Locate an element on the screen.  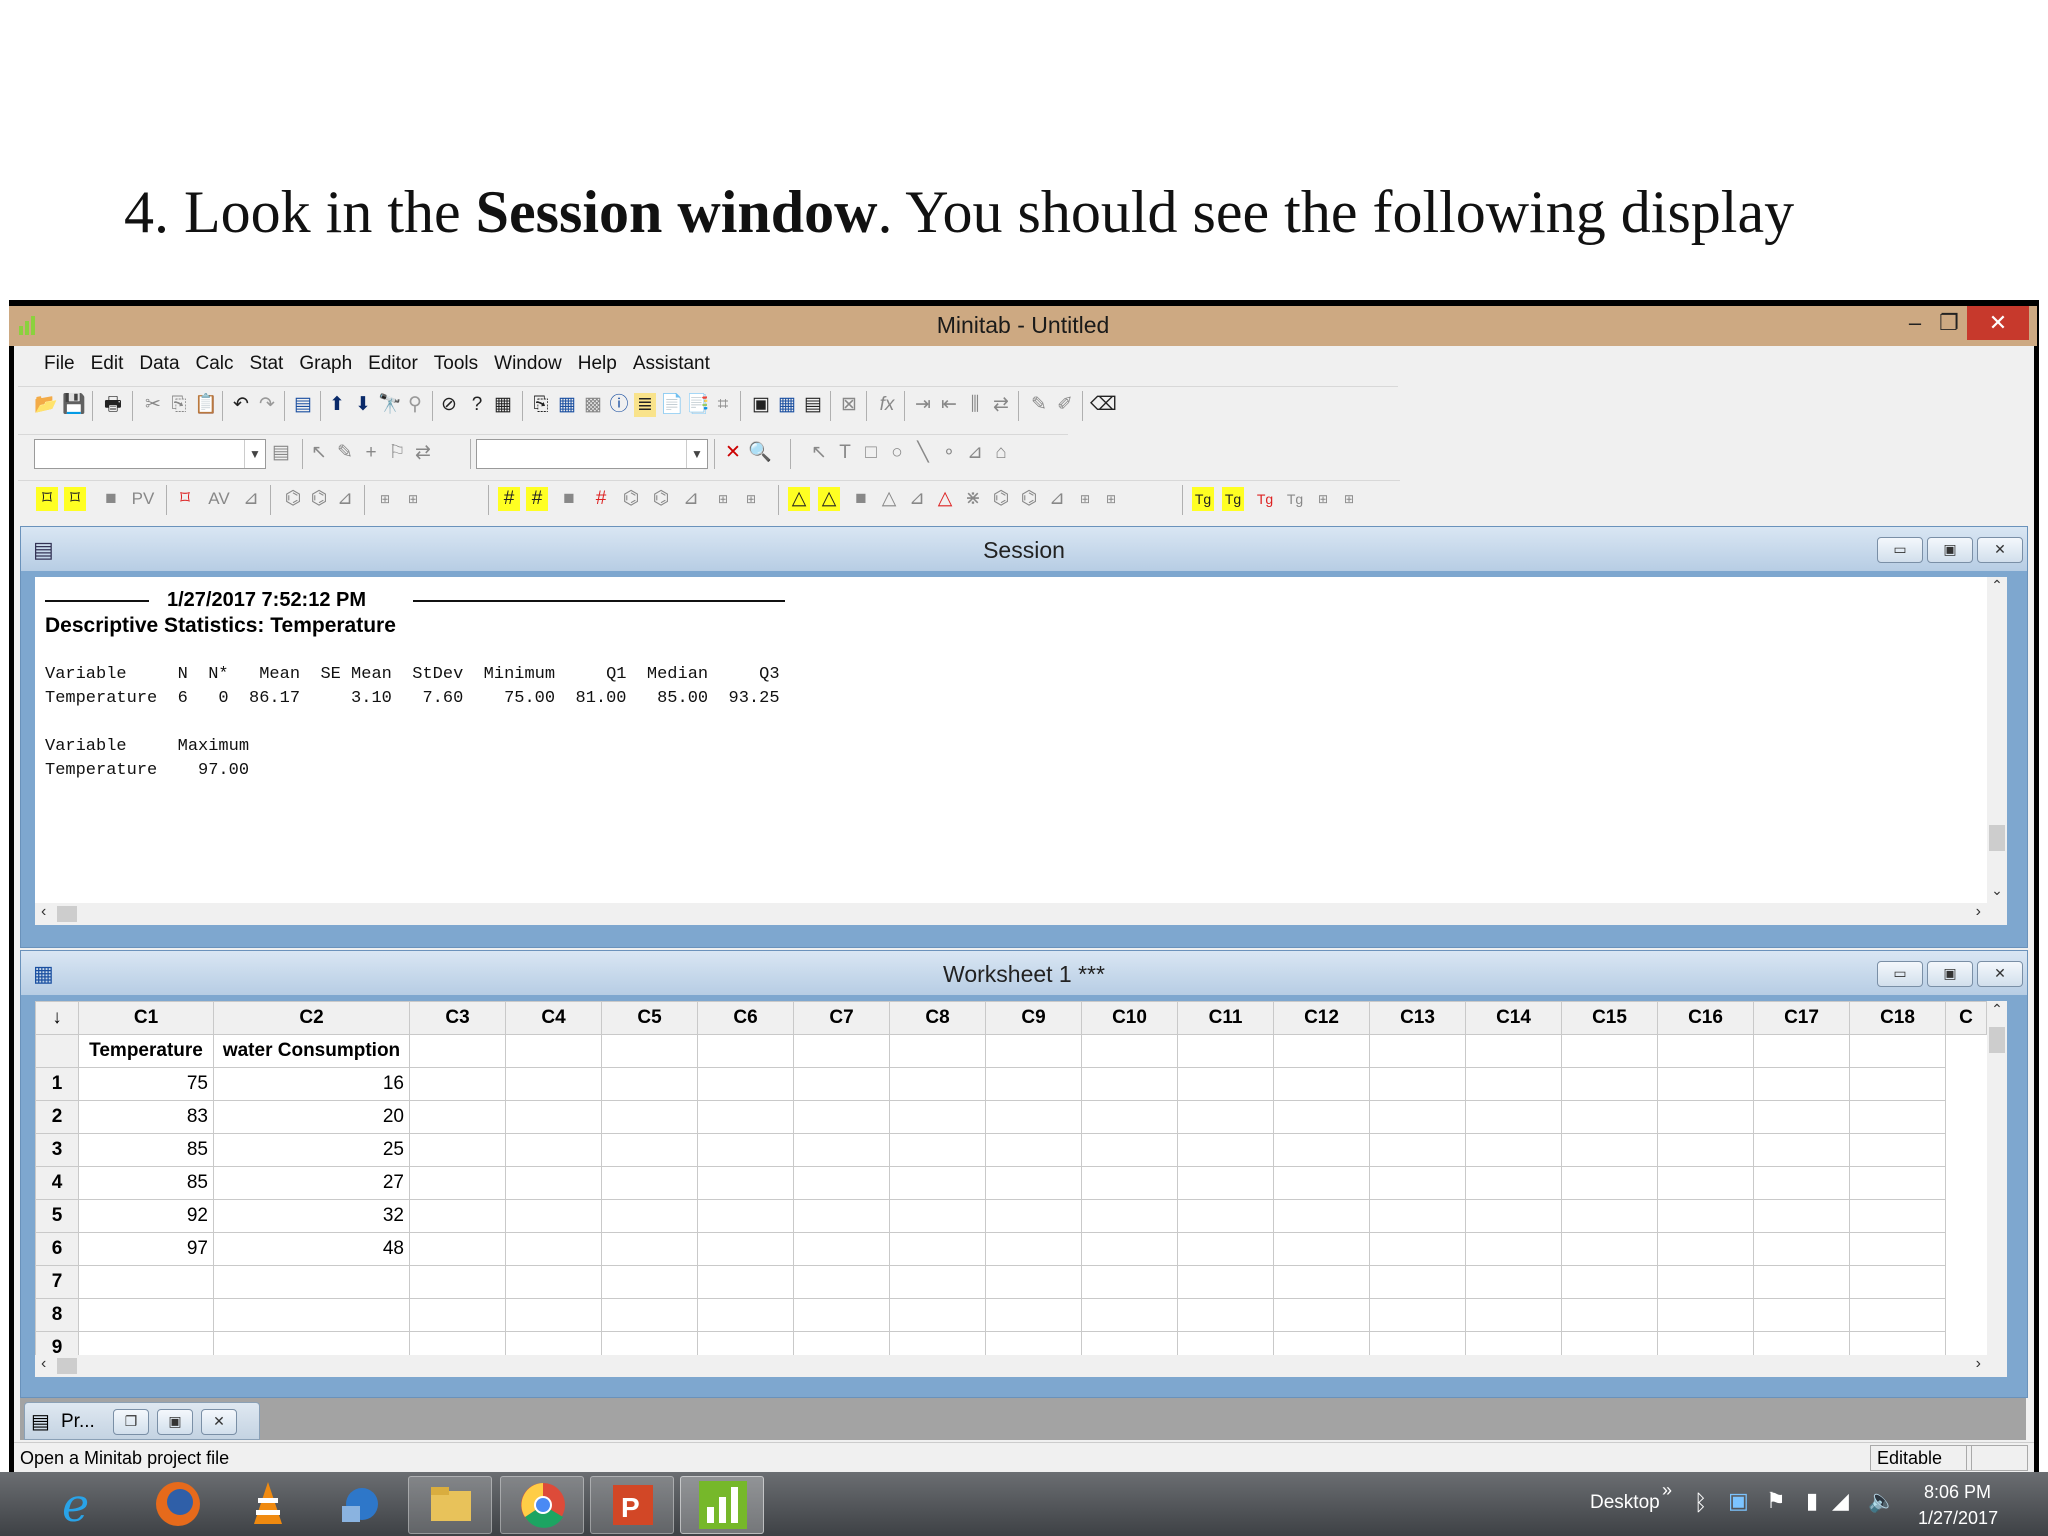
mod-disp-4-icon: ⊞ is located at coordinates (751, 499).